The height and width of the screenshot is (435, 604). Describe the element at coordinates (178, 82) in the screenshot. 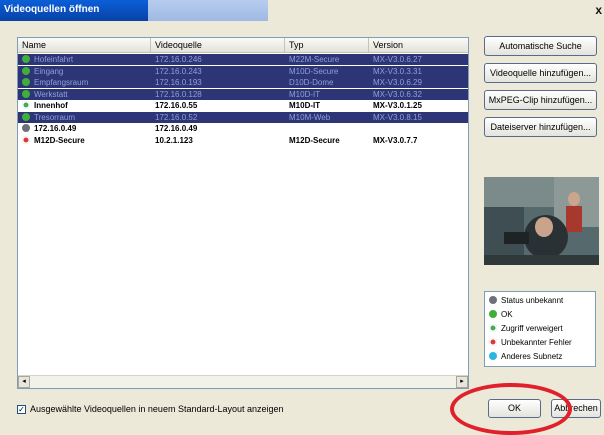

I see `cell-source: 172.16.0.193` at that location.